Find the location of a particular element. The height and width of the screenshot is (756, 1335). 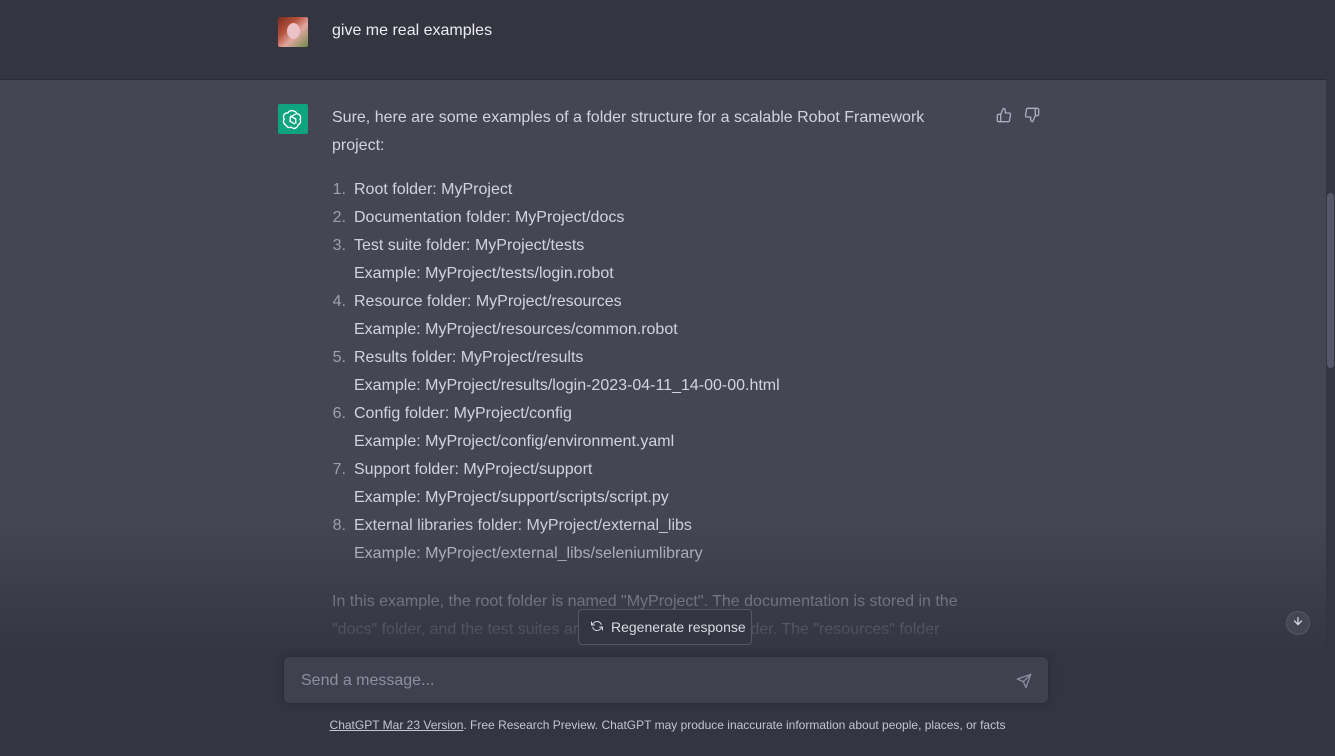

list-item-text: Config folder: MyProject/config is located at coordinates (463, 413).